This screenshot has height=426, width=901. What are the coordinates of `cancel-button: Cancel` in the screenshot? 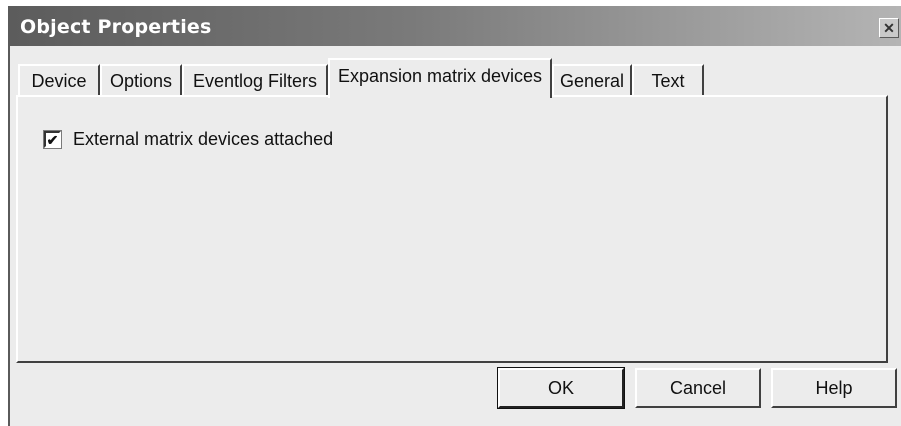 It's located at (698, 388).